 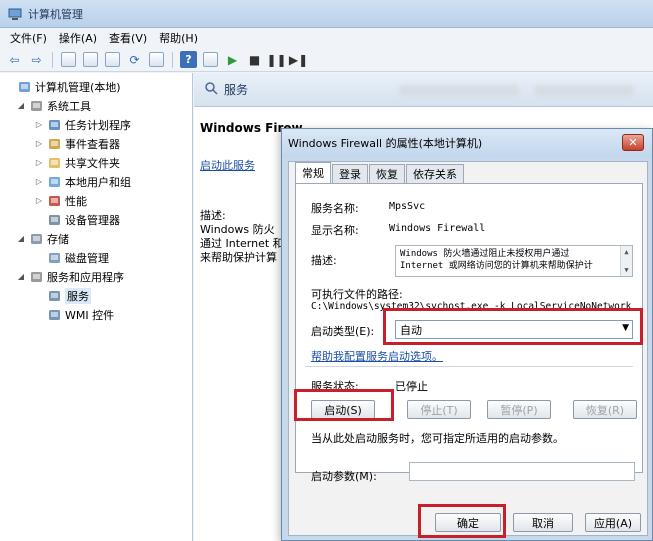 What do you see at coordinates (78, 38) in the screenshot?
I see `menu-action: 操作(A)` at bounding box center [78, 38].